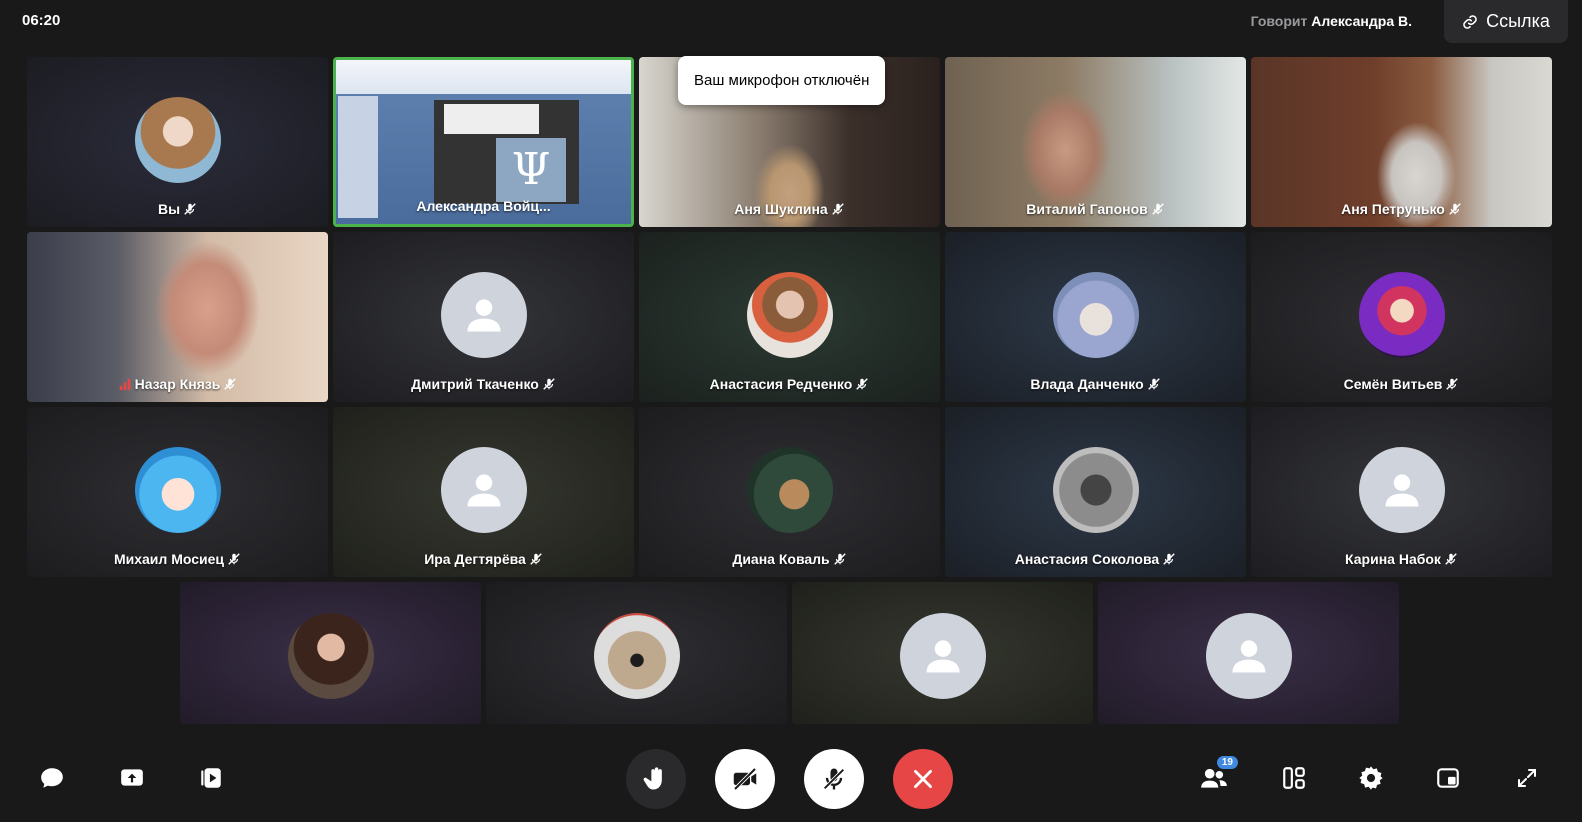 Image resolution: width=1582 pixels, height=822 pixels. I want to click on participant-name-row: Аня Шуклина, so click(789, 209).